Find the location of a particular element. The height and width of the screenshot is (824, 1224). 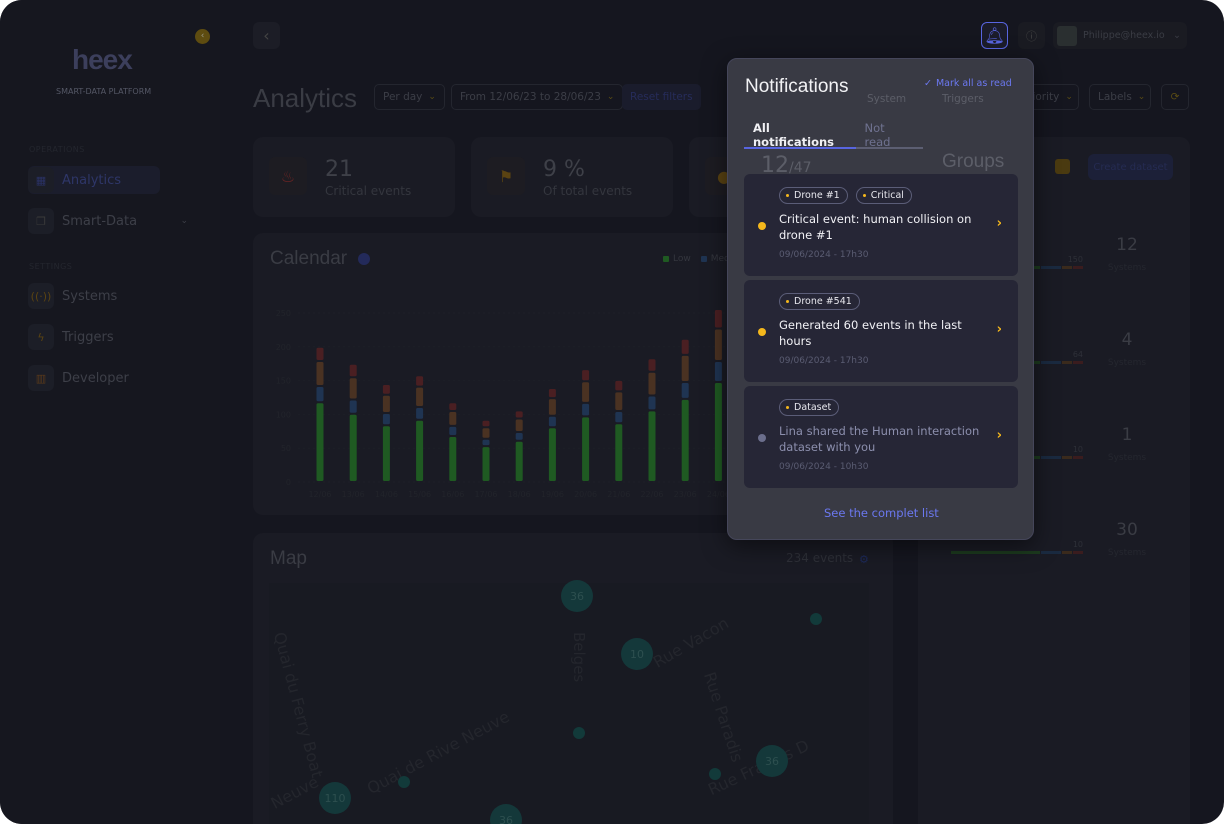

sidebar-item-analytics: ▦ Analytics is located at coordinates (94, 180).